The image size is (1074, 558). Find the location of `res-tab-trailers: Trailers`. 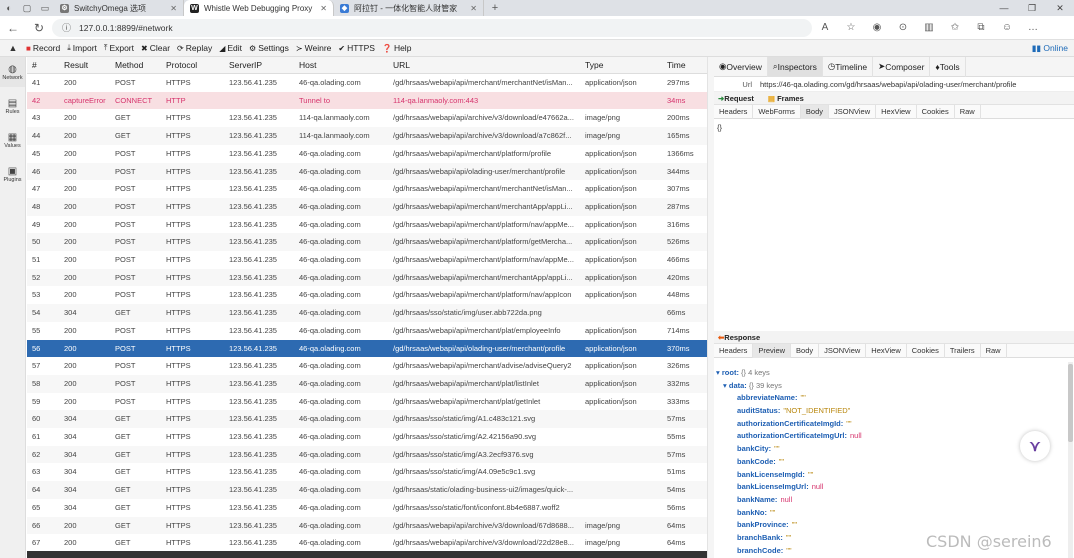

res-tab-trailers: Trailers is located at coordinates (963, 350).